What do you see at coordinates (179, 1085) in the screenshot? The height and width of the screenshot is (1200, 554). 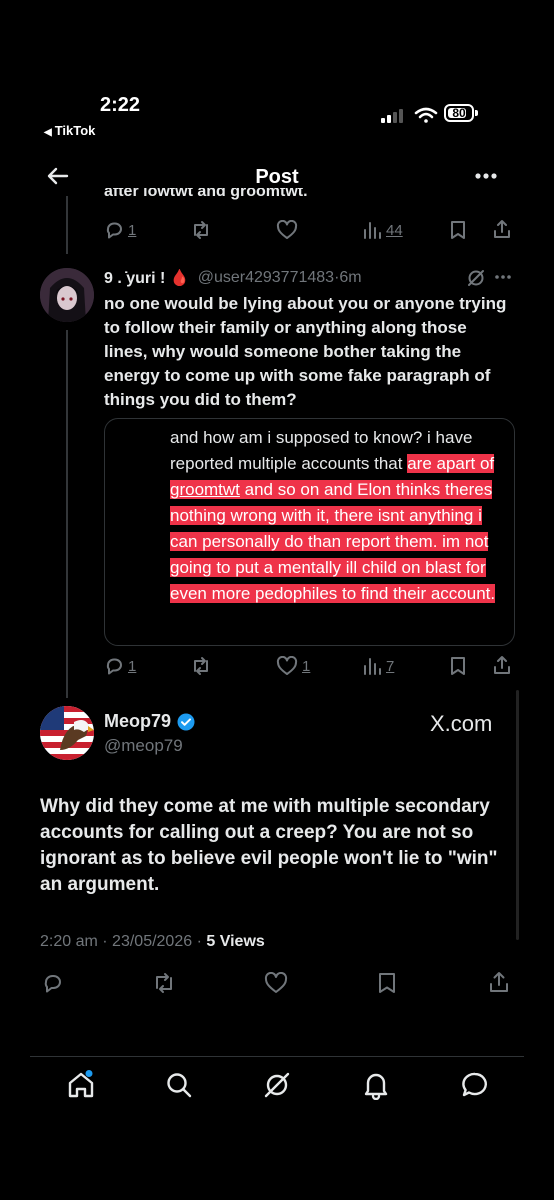 I see `search-icon` at bounding box center [179, 1085].